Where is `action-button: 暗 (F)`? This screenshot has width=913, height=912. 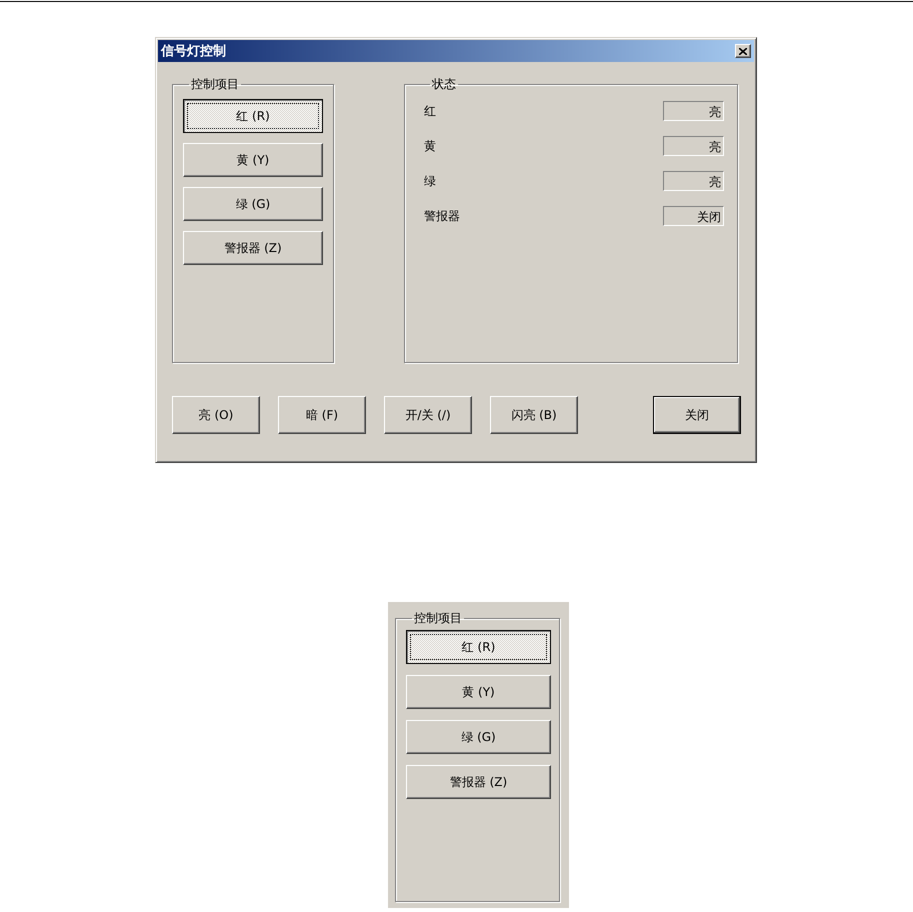 action-button: 暗 (F) is located at coordinates (322, 415).